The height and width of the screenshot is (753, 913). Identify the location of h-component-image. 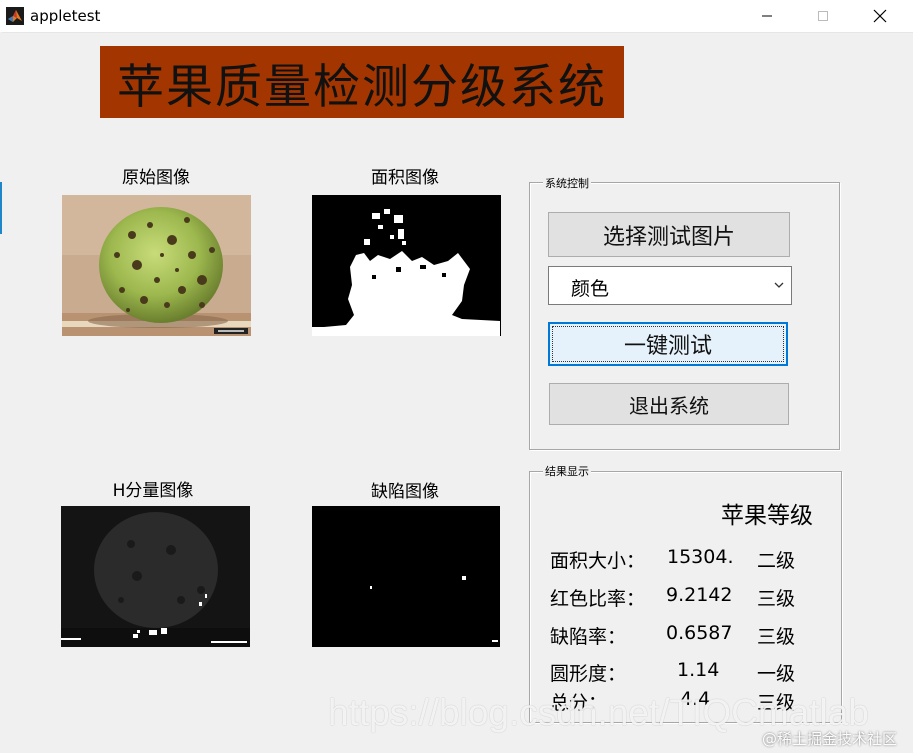
(155, 576).